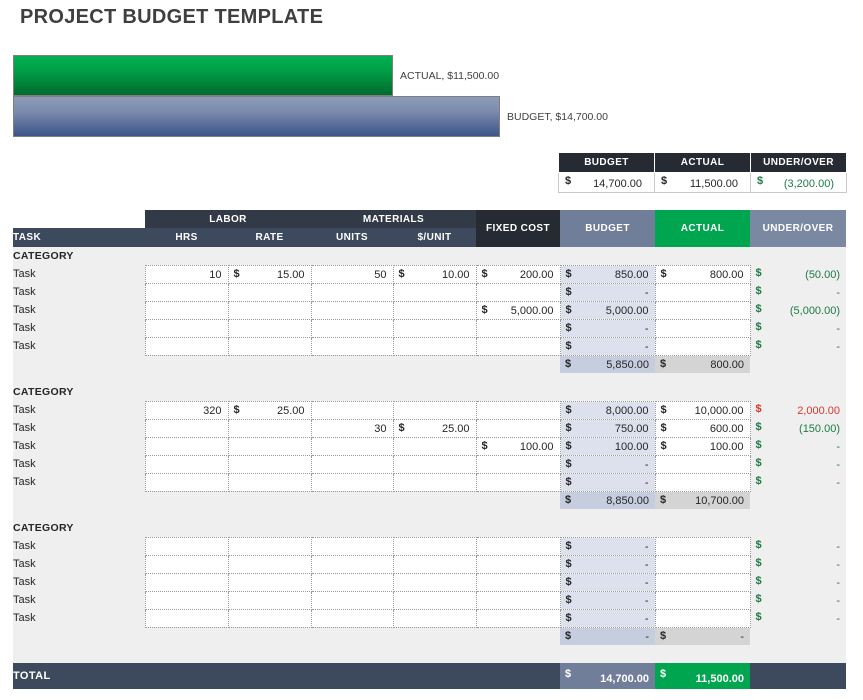  What do you see at coordinates (518, 446) in the screenshot?
I see `cell-fixed-cost: $100.00` at bounding box center [518, 446].